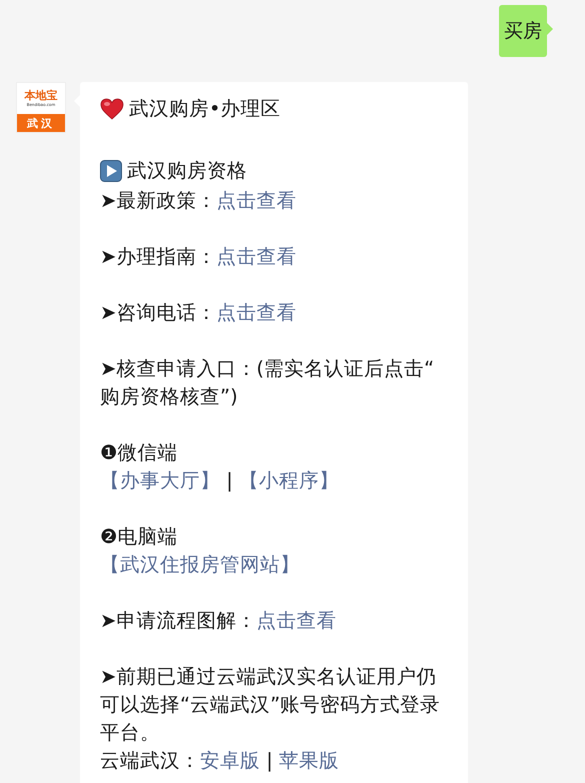 The image size is (585, 783). Describe the element at coordinates (200, 564) in the screenshot. I see `link: 【武汉住报房管网站】` at that location.